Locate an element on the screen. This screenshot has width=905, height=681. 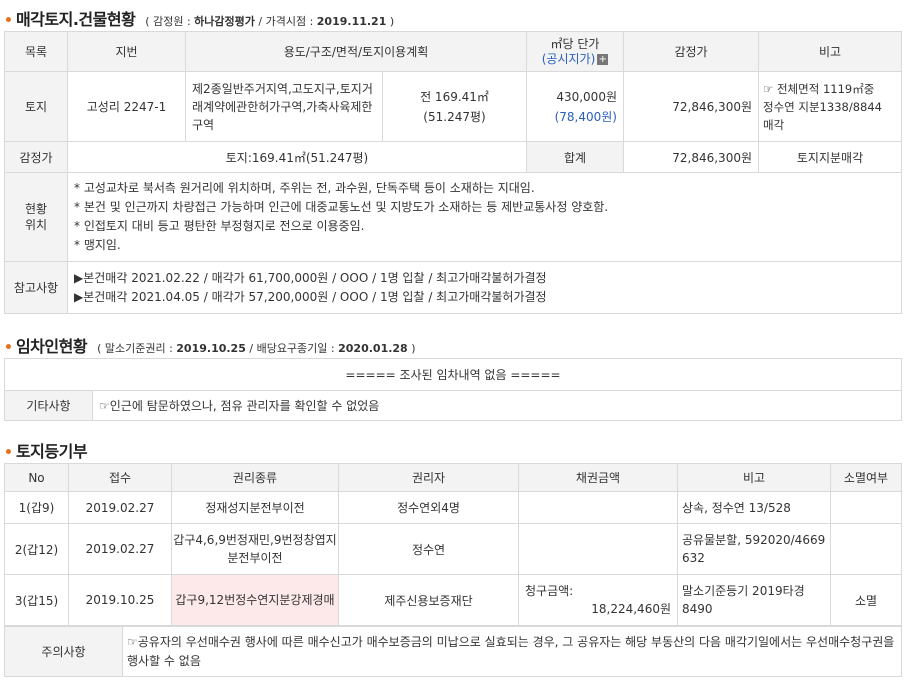
location-line: * 인접토지 대비 등고 평탄한 부정형지로 전으로 이용중임. is located at coordinates (219, 226).